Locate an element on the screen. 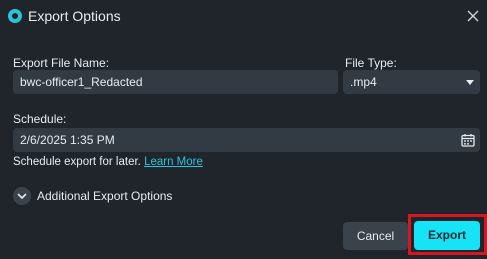 The height and width of the screenshot is (259, 487). file-name-input: bwc-officer1_Redacted is located at coordinates (175, 82).